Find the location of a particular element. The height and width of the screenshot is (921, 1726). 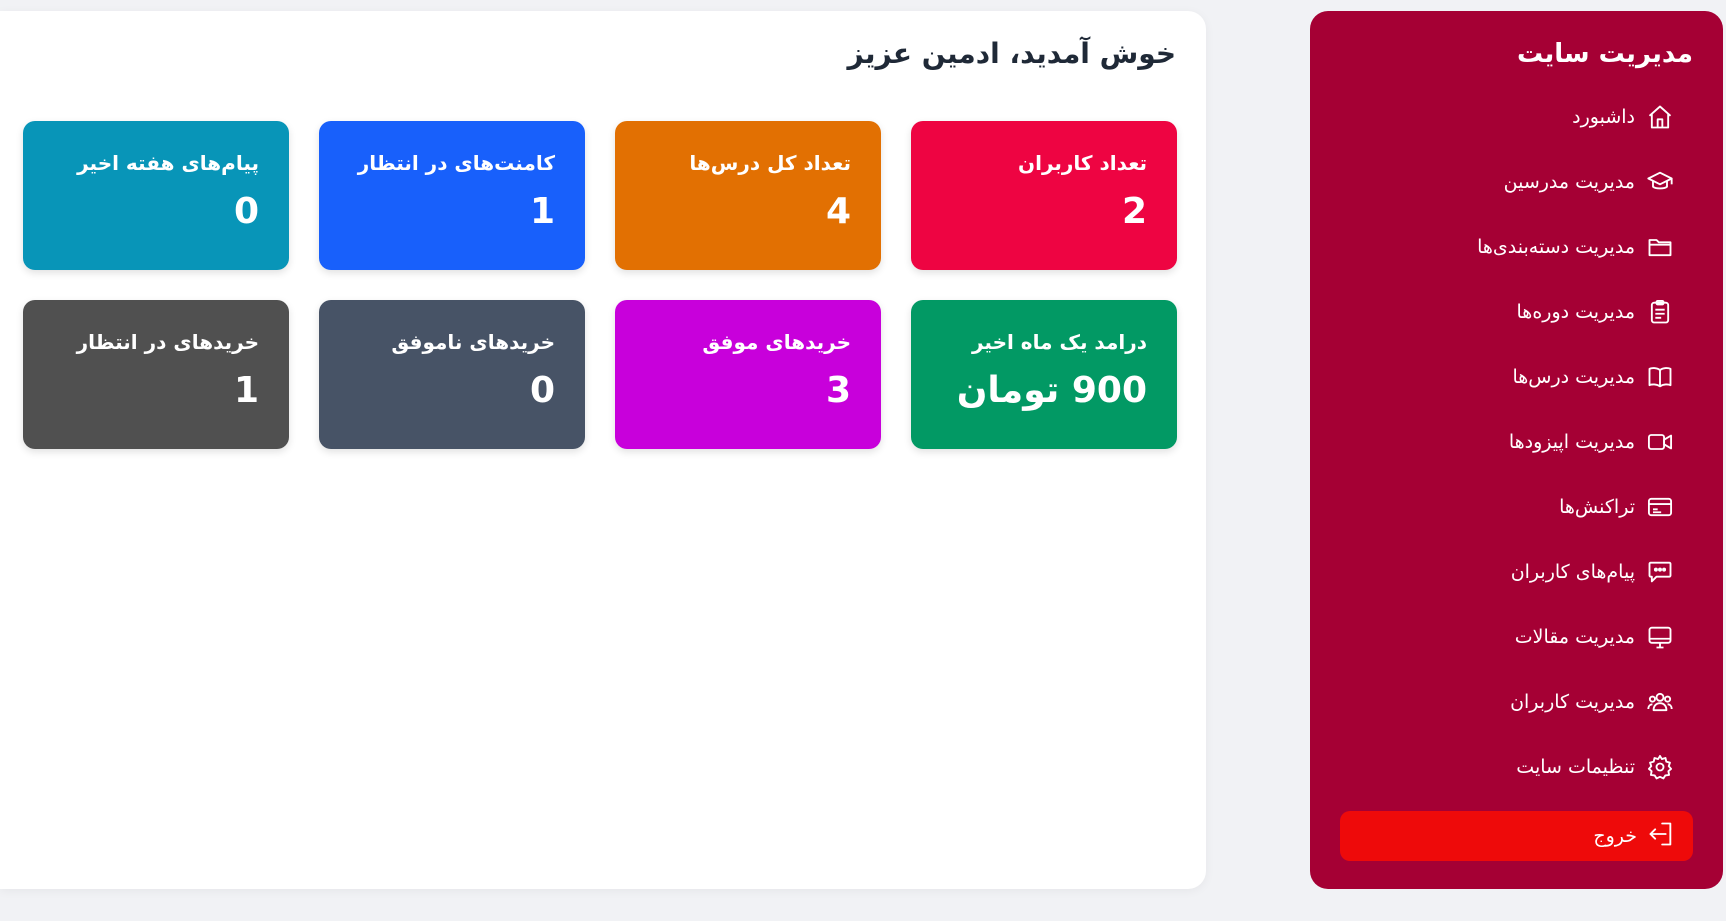

sidebar-item-episodes: مدیریت اپیزودها is located at coordinates (1592, 442).